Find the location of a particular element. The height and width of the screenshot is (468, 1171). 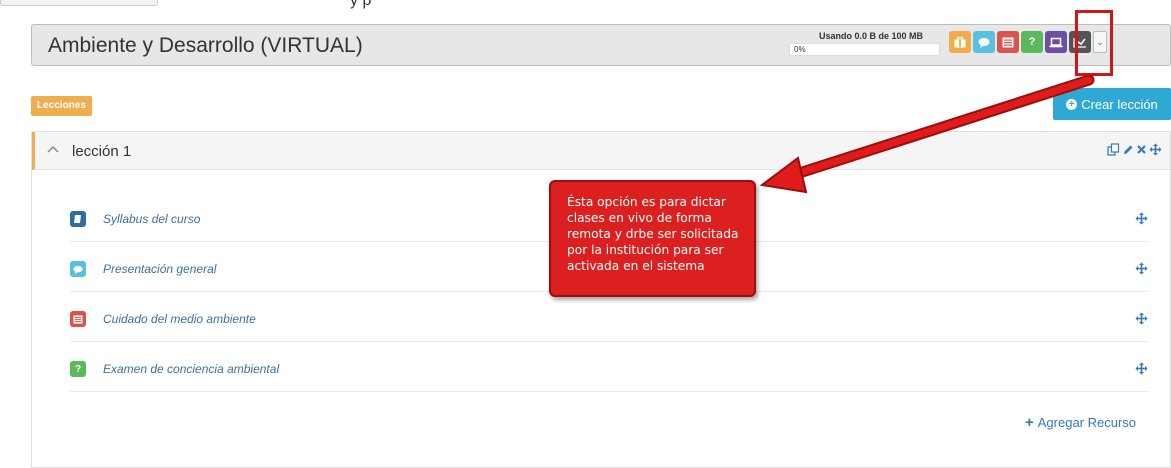

lessons-badge: Lecciones is located at coordinates (61, 106).